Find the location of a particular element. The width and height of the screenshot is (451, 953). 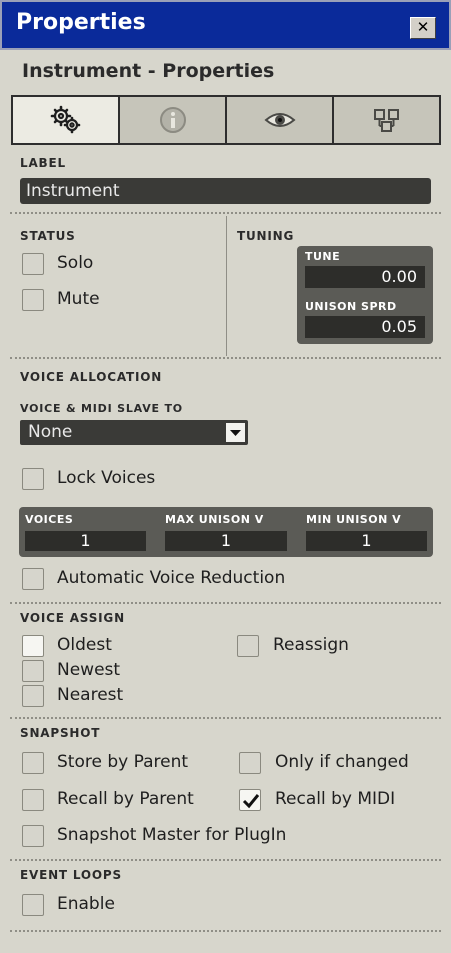

store-by-parent-checkbox is located at coordinates (33, 763).